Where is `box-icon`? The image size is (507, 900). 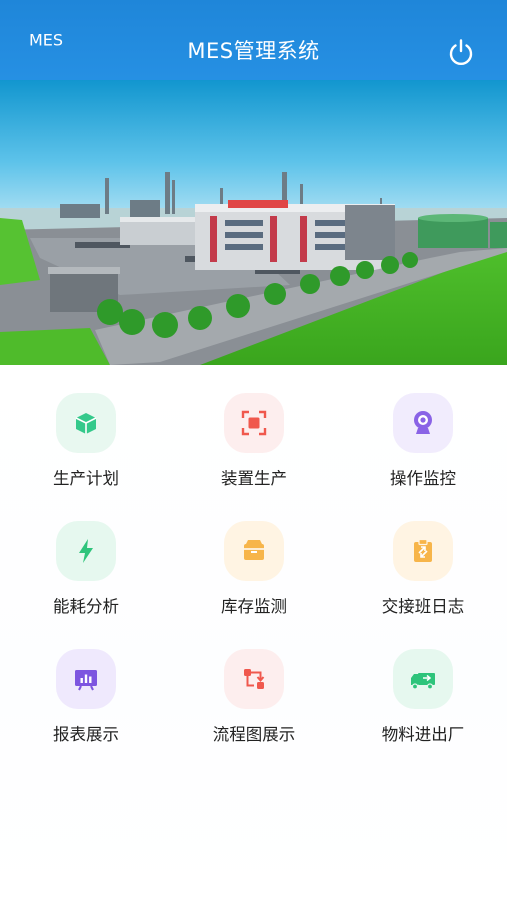
box-icon is located at coordinates (86, 423).